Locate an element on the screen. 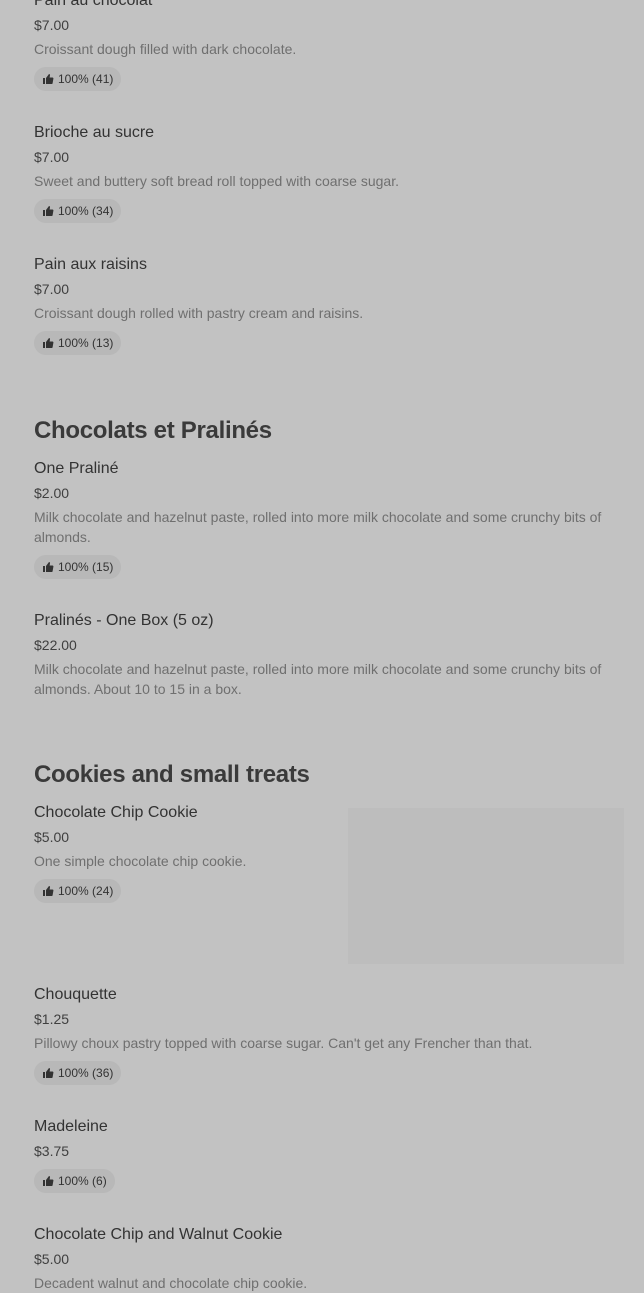 The width and height of the screenshot is (644, 1293). rating-text: 100% (15) is located at coordinates (86, 567).